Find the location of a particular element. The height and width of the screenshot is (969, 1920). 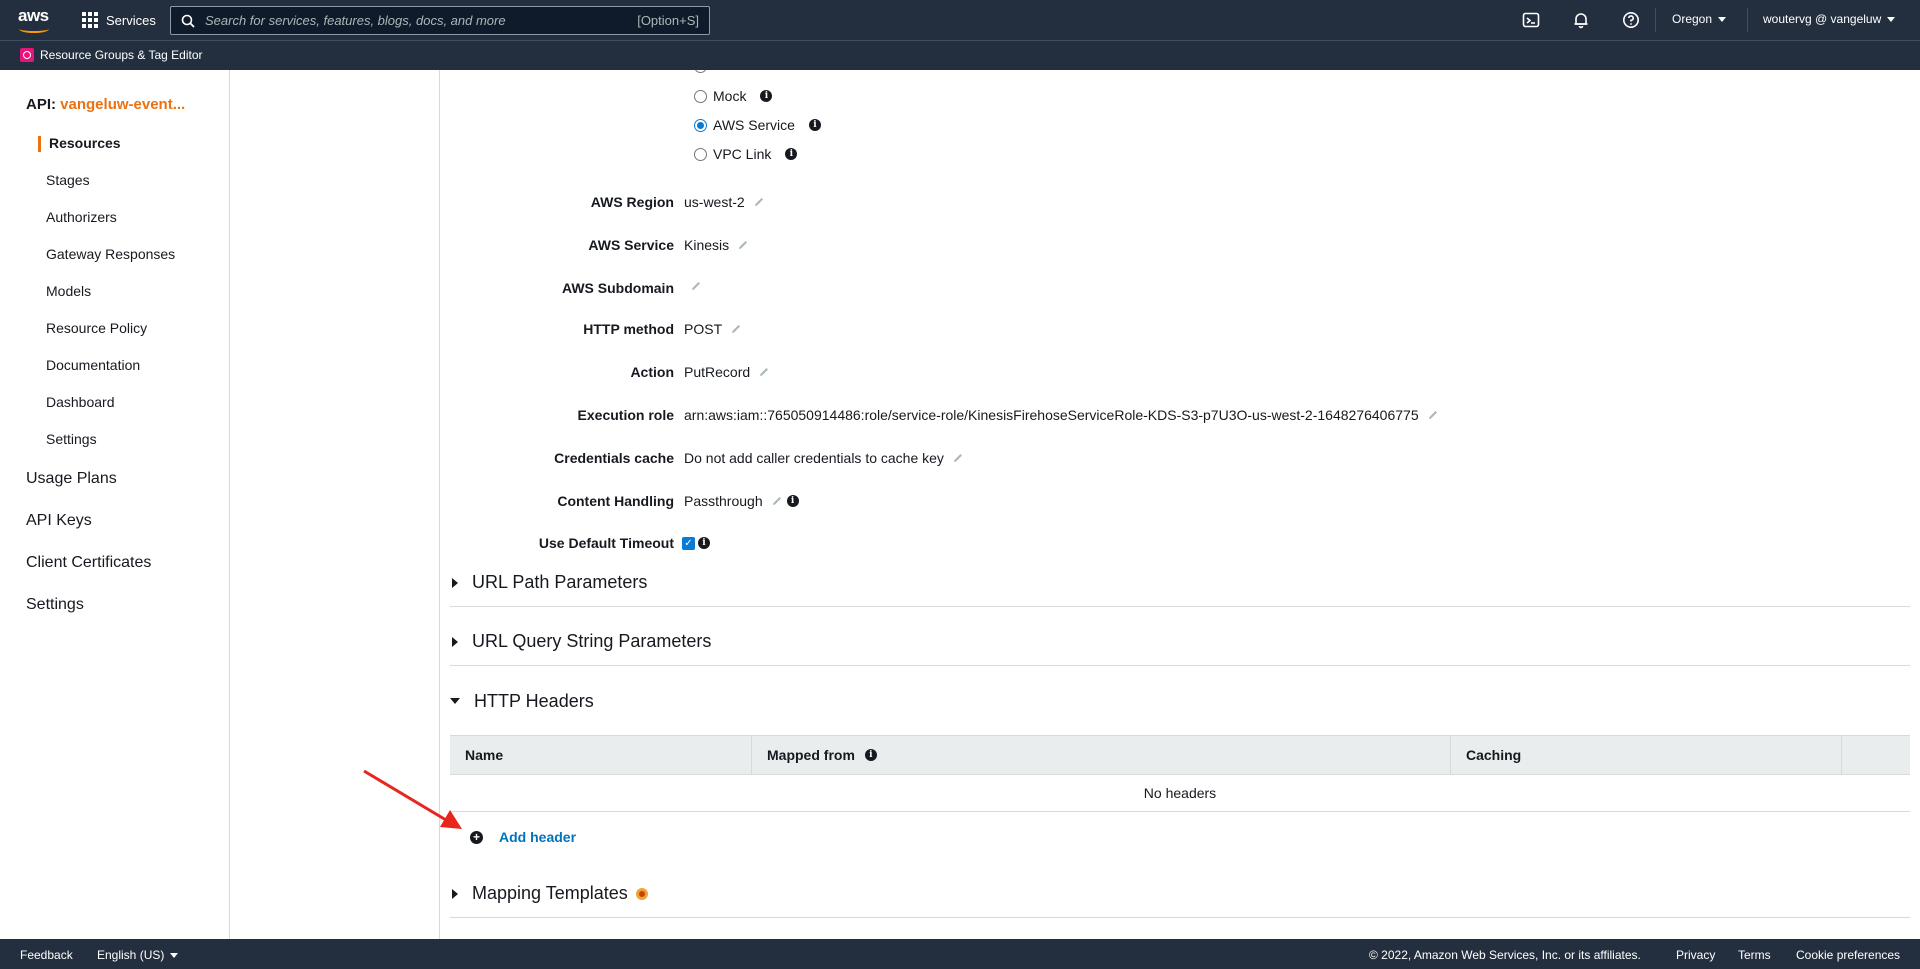

plus-circle-icon: + is located at coordinates (476, 837).